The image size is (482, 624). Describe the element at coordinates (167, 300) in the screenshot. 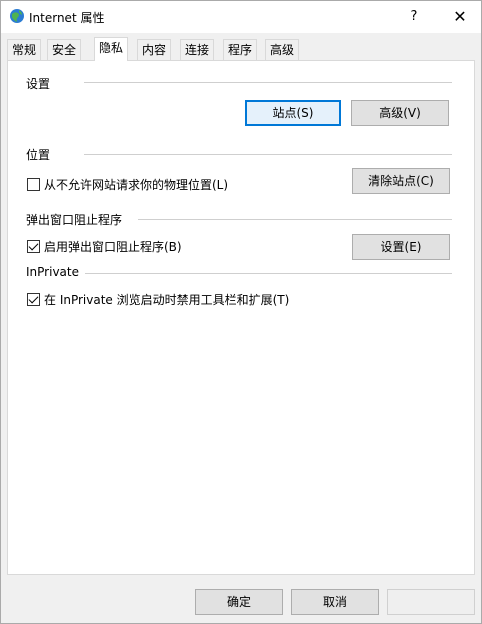

I see `disable-toolbars-label: 在 InPrivate 浏览启动时禁用工具栏和扩展(T)` at that location.